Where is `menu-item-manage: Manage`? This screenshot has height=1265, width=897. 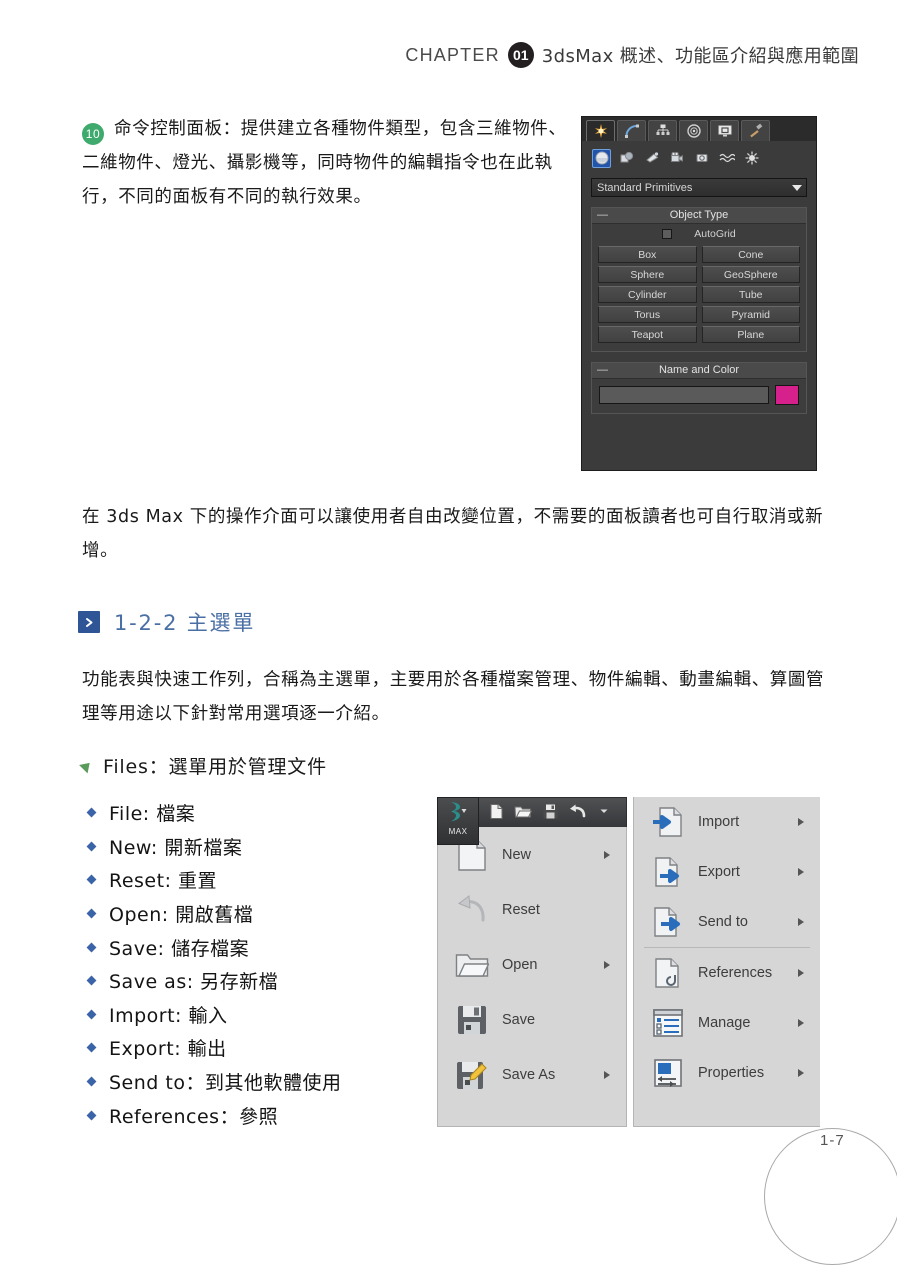 menu-item-manage: Manage is located at coordinates (727, 1023).